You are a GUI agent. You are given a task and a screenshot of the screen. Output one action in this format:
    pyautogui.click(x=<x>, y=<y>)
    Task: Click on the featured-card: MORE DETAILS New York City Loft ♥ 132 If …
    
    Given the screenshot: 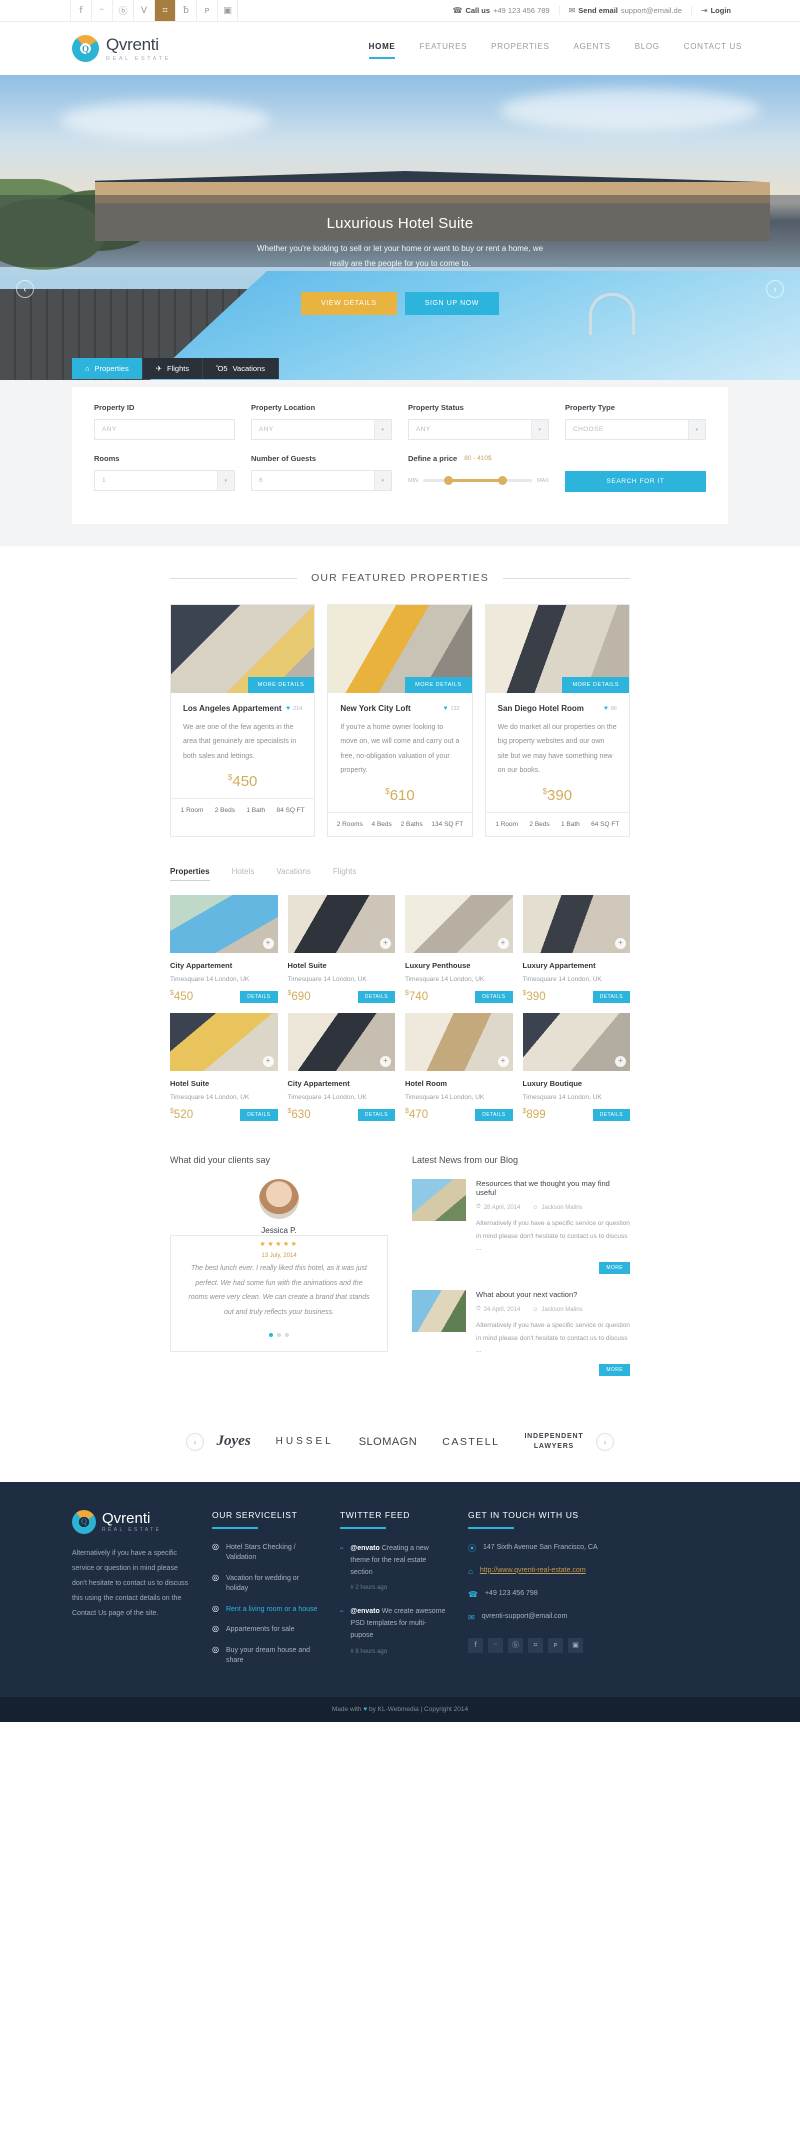 What is the action you would take?
    pyautogui.click(x=400, y=721)
    